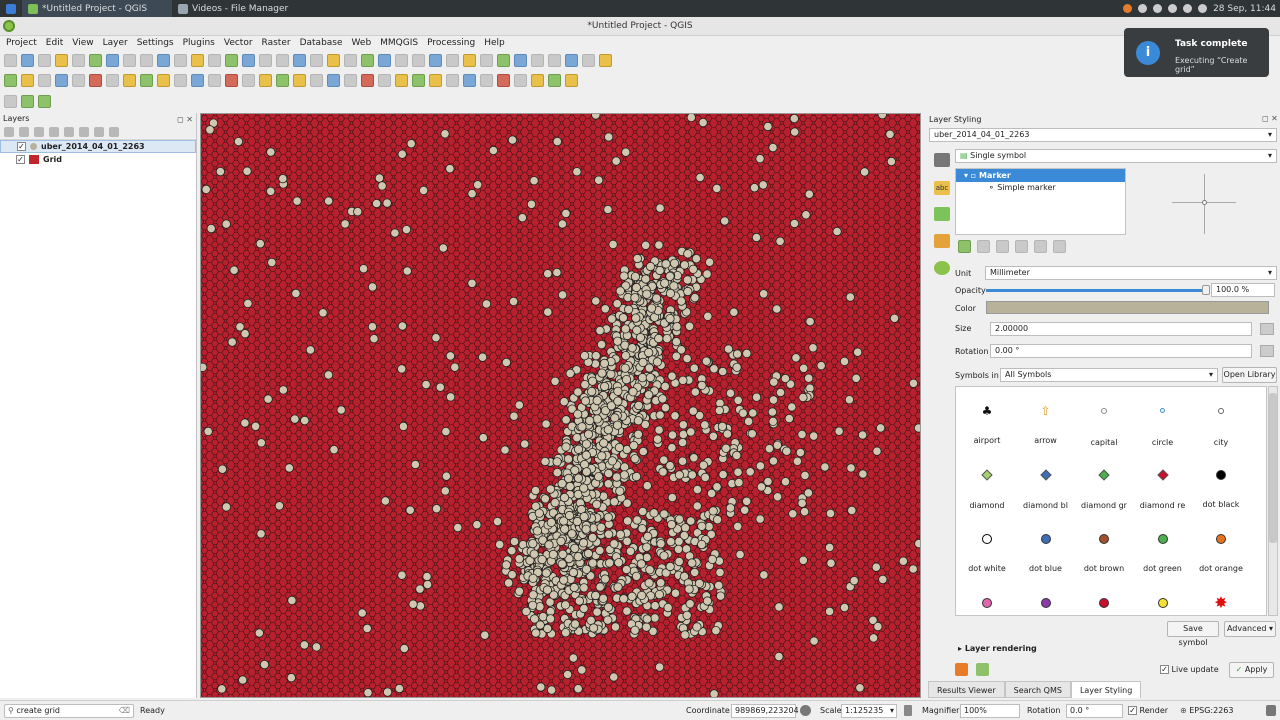 The width and height of the screenshot is (1280, 720). I want to click on print-icon, so click(78, 60).